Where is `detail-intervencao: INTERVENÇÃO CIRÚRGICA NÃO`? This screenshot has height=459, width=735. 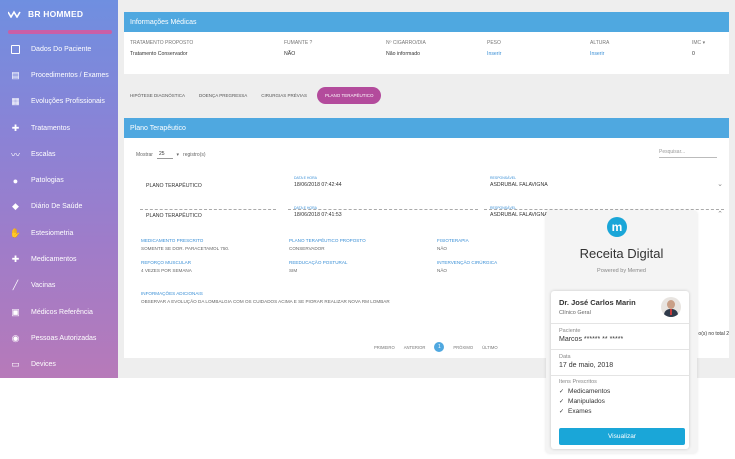
detail-intervencao: INTERVENÇÃO CIRÚRGICA NÃO is located at coordinates (467, 266).